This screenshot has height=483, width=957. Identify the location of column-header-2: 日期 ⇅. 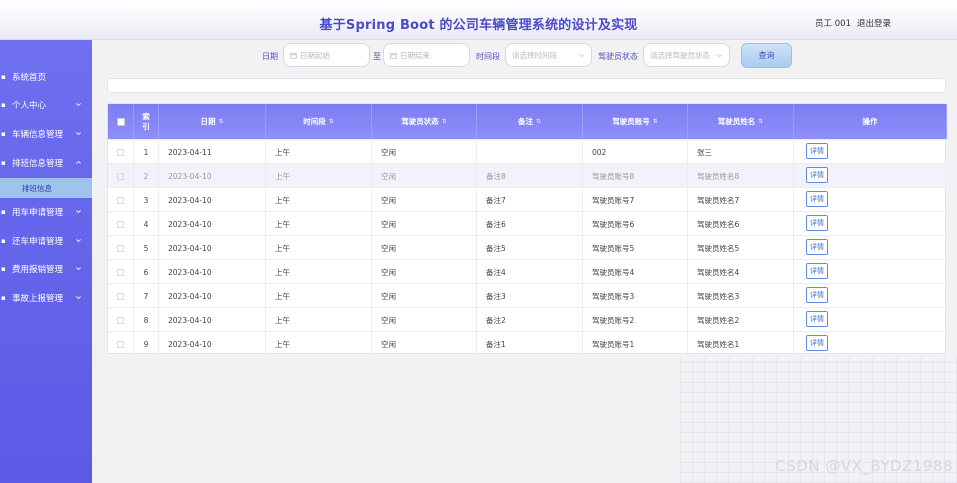
(212, 121).